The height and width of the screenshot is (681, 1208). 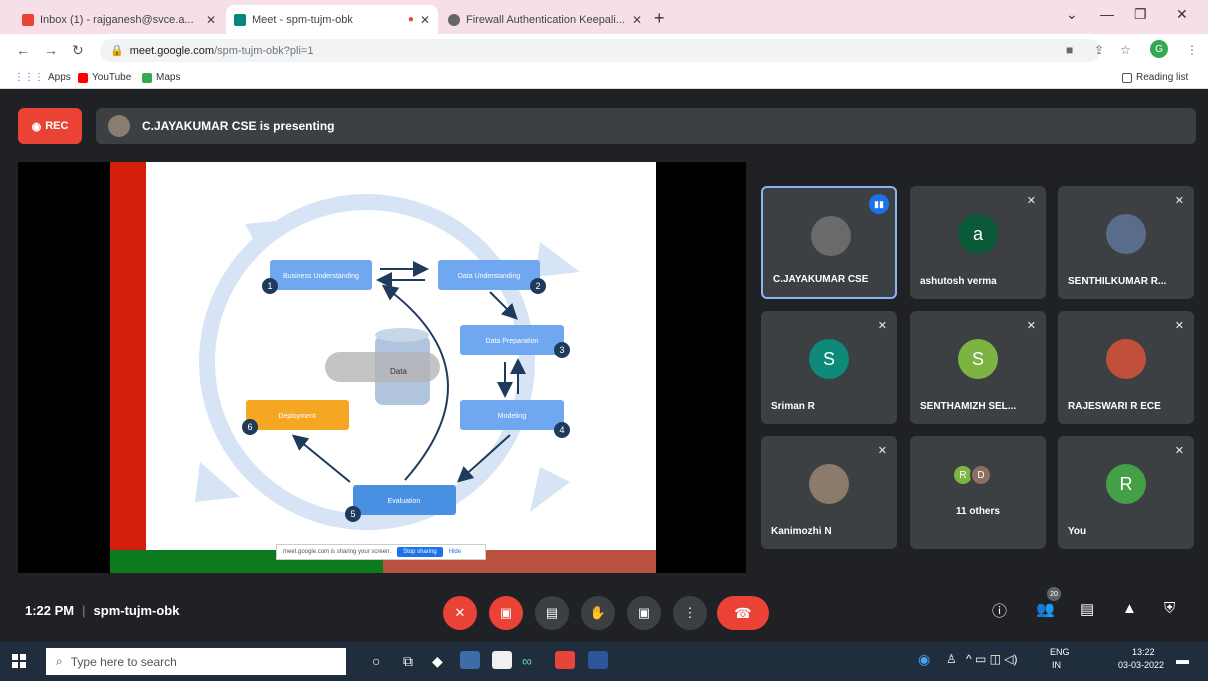 What do you see at coordinates (1077, 531) in the screenshot?
I see `participant-name: You` at bounding box center [1077, 531].